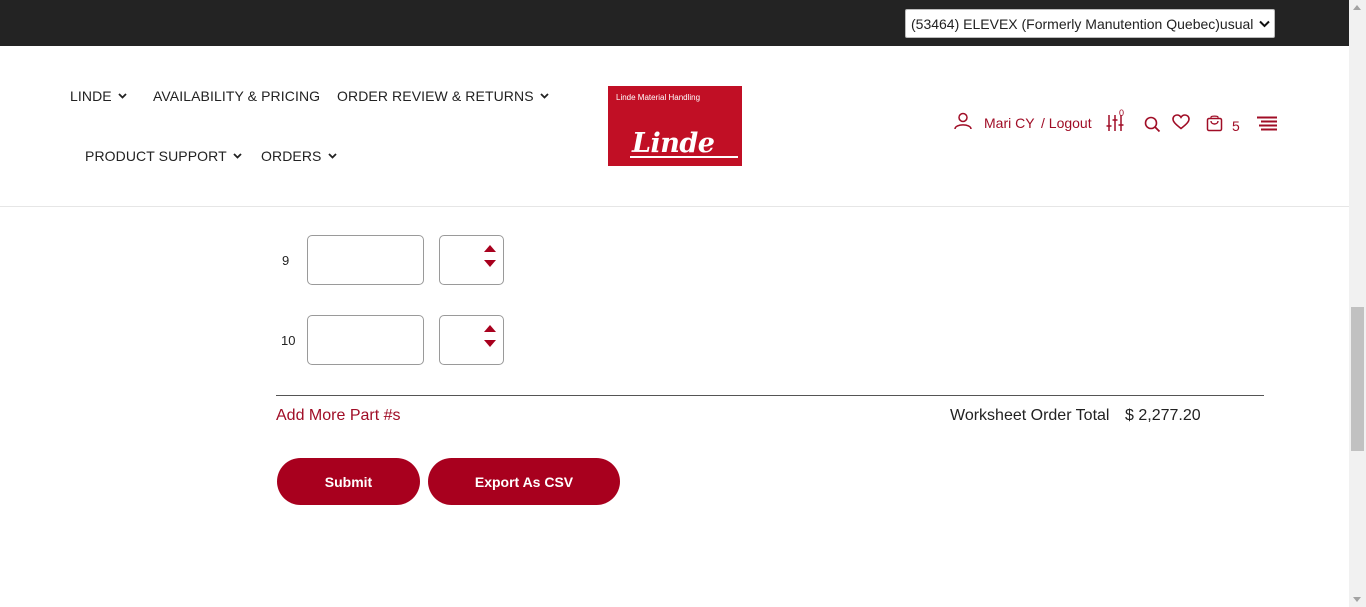 Image resolution: width=1366 pixels, height=607 pixels. I want to click on nav-availability-label: AVAILABILITY & PRICING, so click(237, 96).